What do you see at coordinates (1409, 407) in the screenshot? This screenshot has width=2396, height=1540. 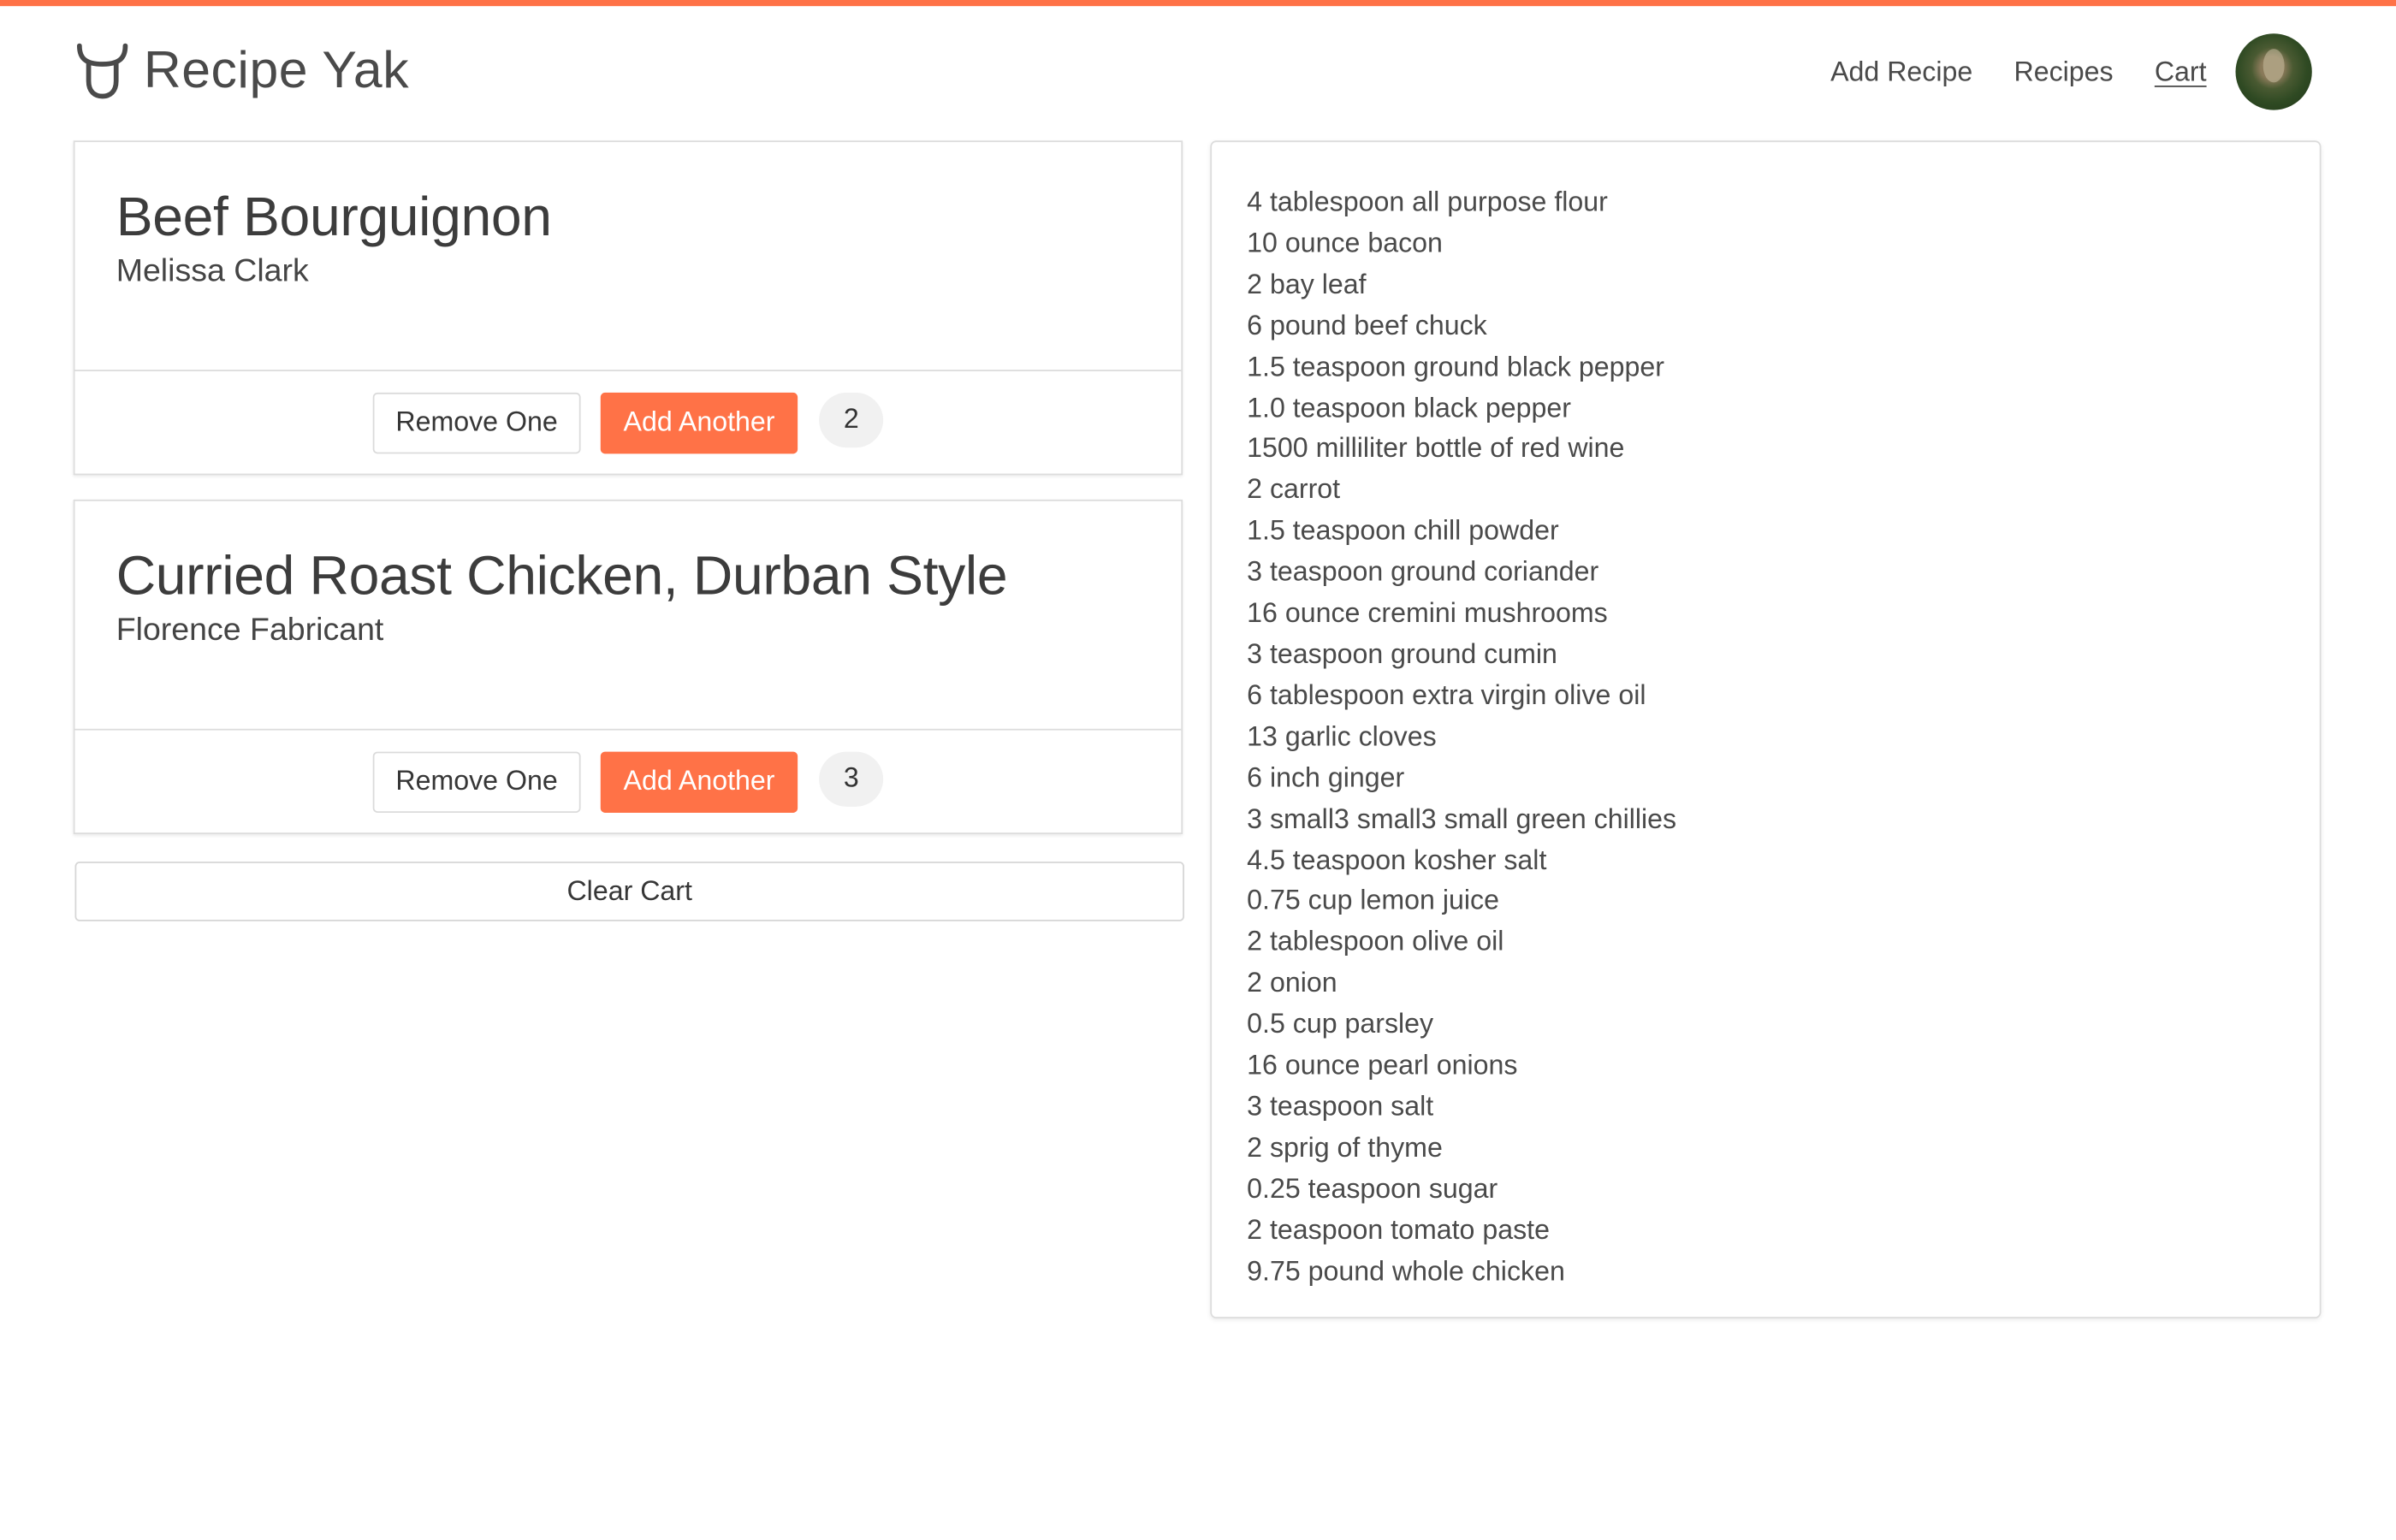 I see `ingredient-item: 1.0 teaspoon black pepper` at bounding box center [1409, 407].